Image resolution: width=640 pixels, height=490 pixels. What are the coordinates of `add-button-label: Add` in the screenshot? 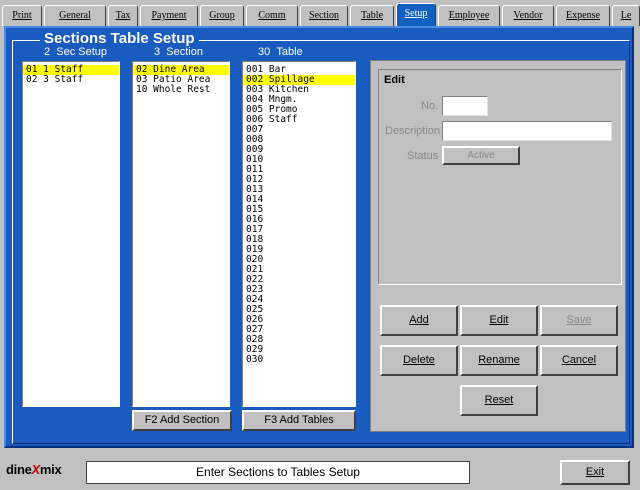 It's located at (419, 320).